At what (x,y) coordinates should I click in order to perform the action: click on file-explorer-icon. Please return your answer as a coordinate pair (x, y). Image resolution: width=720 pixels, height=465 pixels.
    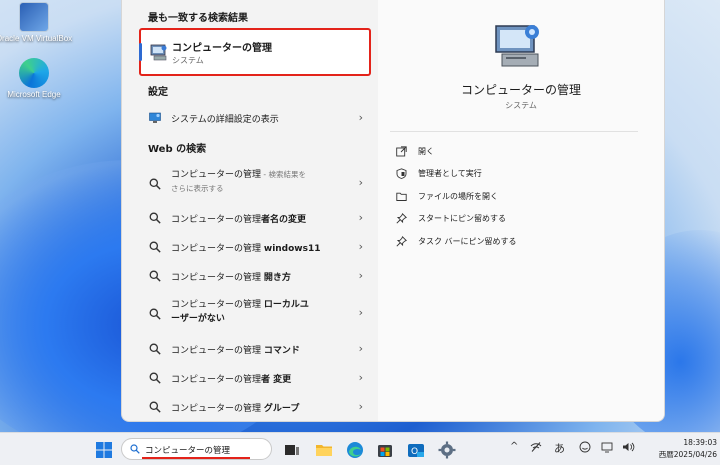
    Looking at the image, I should click on (324, 450).